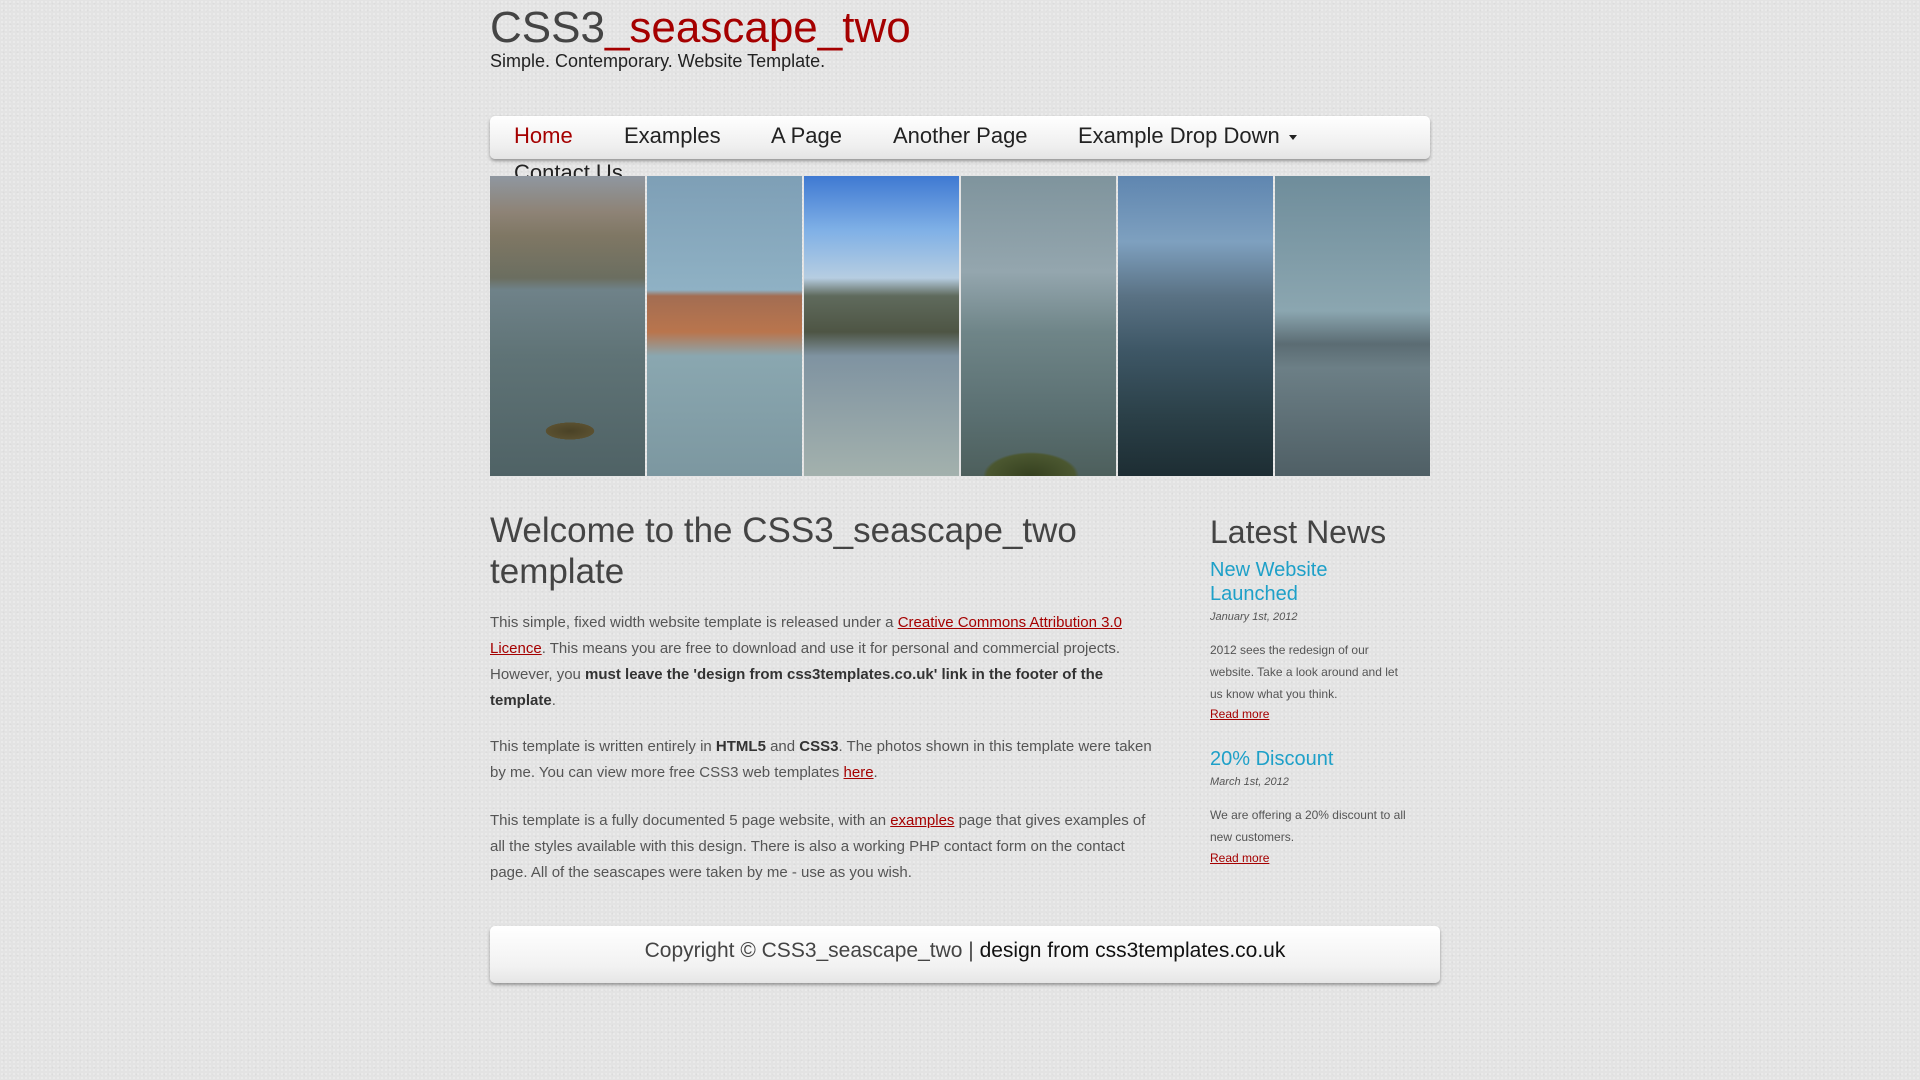 The image size is (1920, 1080). I want to click on examples-link: examples, so click(922, 820).